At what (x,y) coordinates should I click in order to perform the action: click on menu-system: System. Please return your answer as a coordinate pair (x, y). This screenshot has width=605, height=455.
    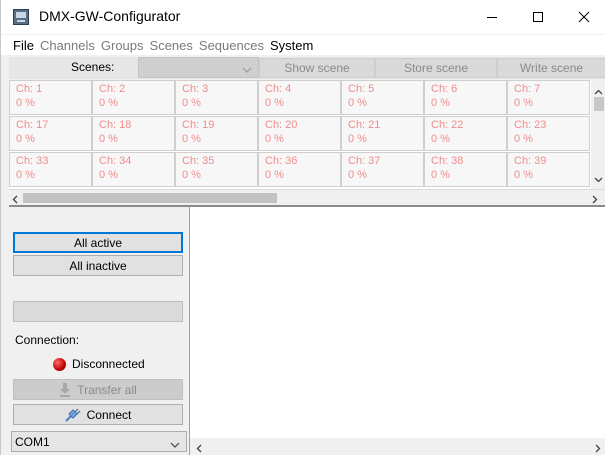
    Looking at the image, I should click on (291, 45).